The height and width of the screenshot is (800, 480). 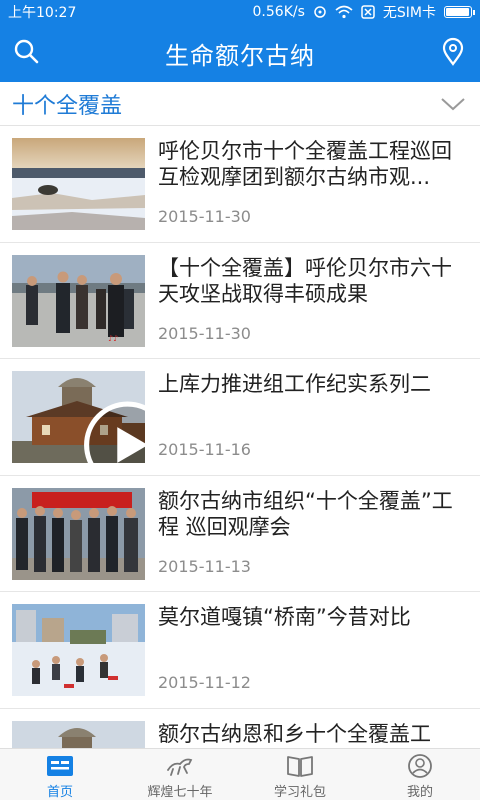 I want to click on app-bar: 生命额尔古纳, so click(x=240, y=53).